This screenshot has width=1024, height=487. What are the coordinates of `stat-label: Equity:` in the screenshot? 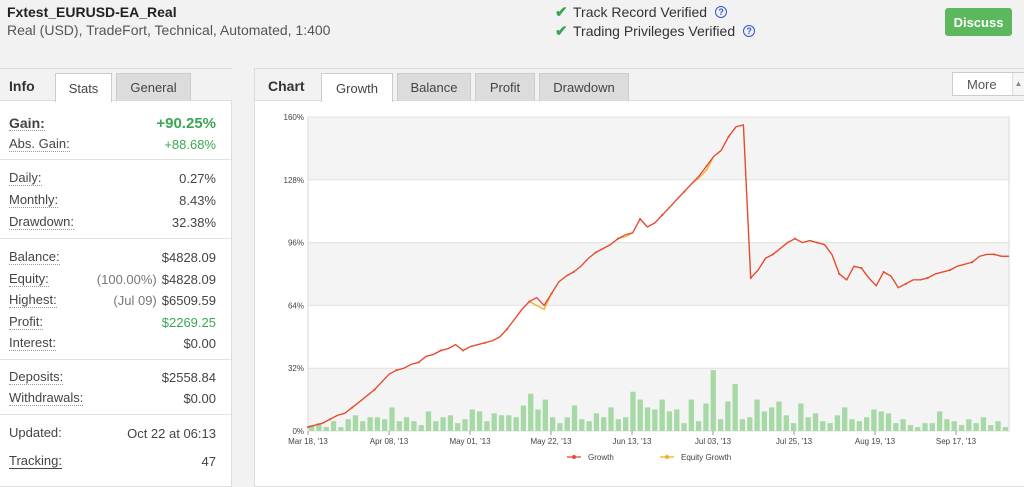 It's located at (29, 279).